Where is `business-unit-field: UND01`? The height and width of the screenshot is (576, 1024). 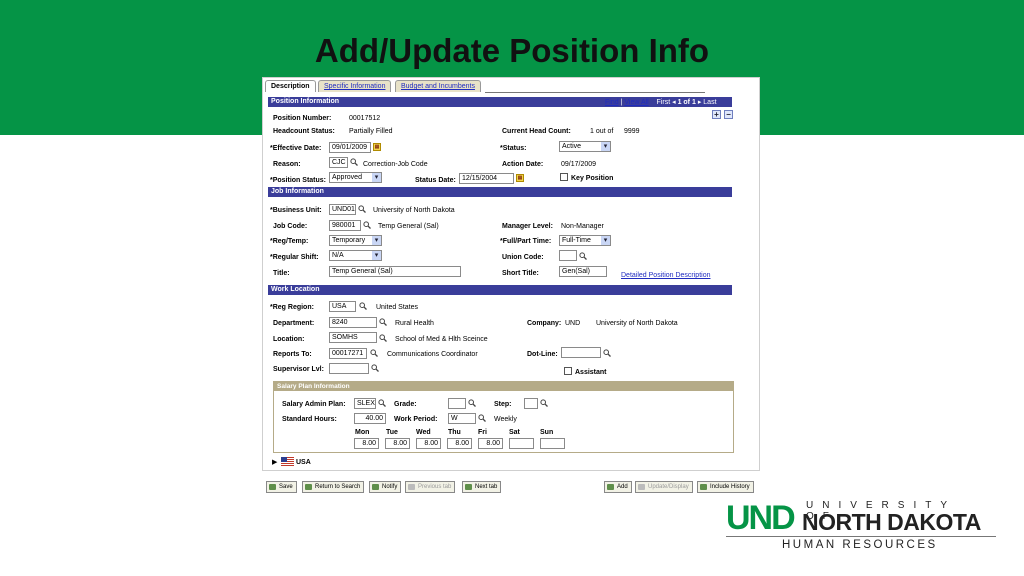 business-unit-field: UND01 is located at coordinates (342, 209).